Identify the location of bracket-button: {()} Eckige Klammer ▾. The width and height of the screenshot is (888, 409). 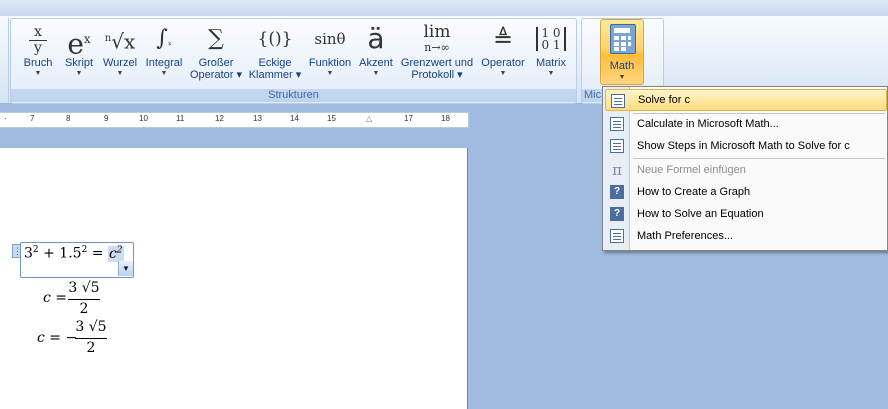
(275, 55).